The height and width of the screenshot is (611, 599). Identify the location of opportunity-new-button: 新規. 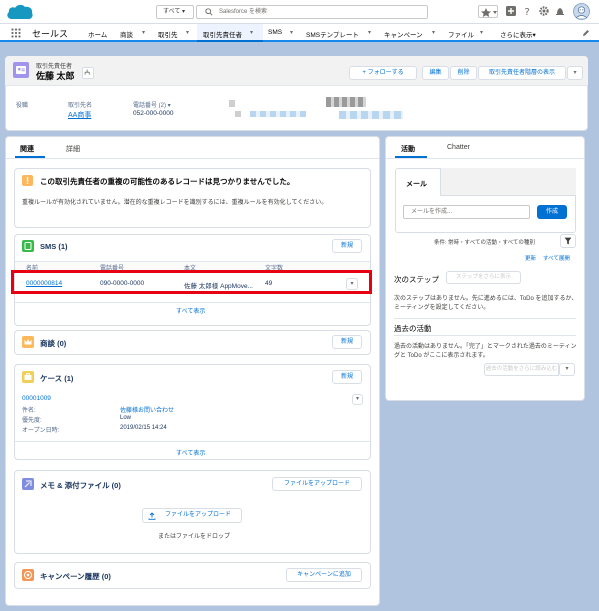
(347, 342).